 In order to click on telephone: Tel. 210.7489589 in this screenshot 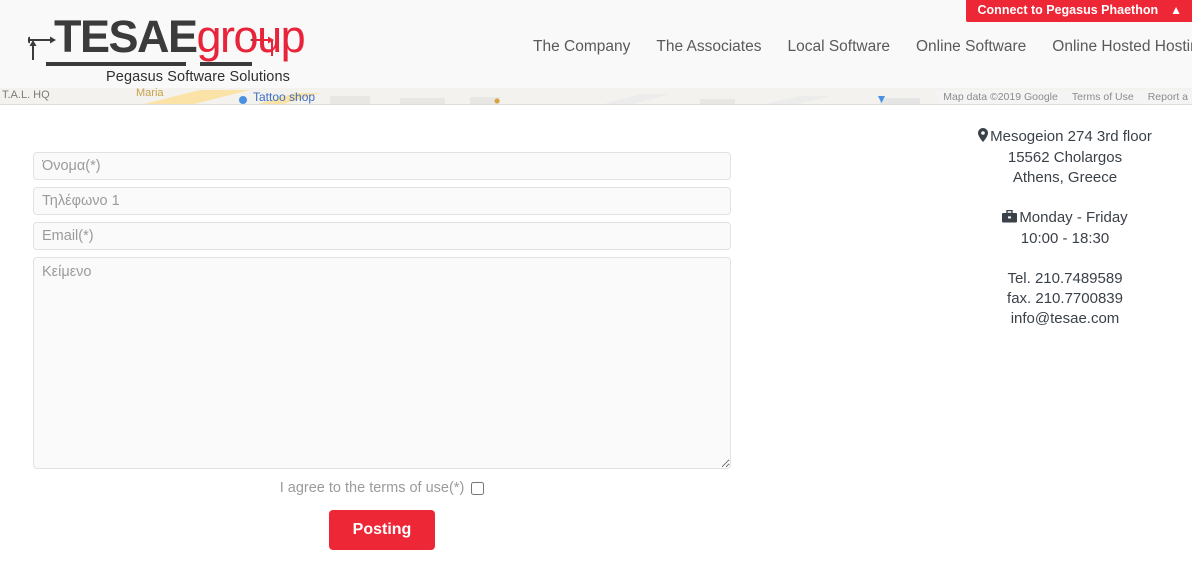, I will do `click(1065, 278)`.